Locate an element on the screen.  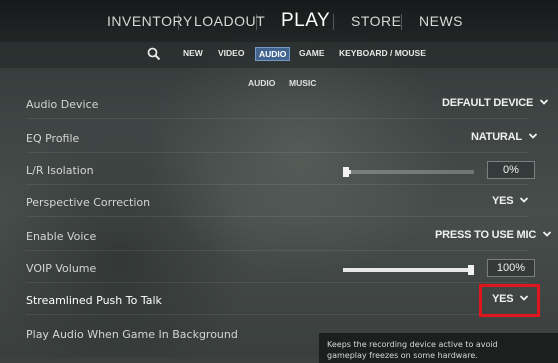
tooltip-line: gameplay freezes on some hardware. is located at coordinates (402, 355).